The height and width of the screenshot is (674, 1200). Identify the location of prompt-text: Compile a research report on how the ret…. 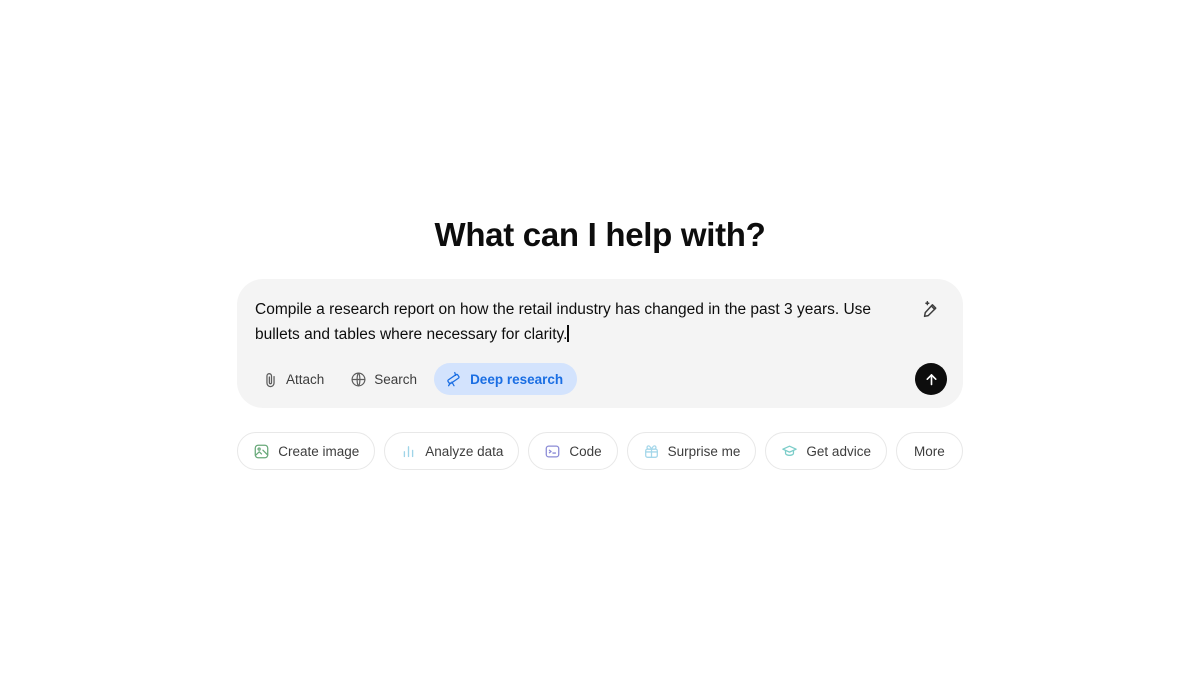
(563, 322).